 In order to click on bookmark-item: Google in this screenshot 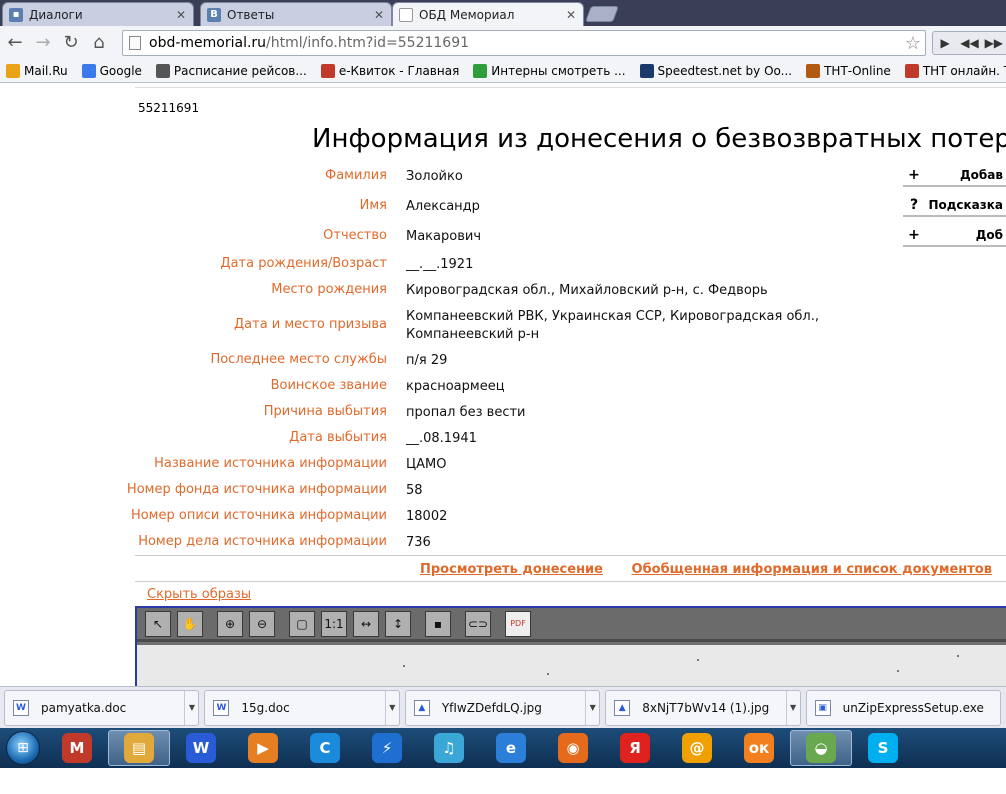, I will do `click(111, 70)`.